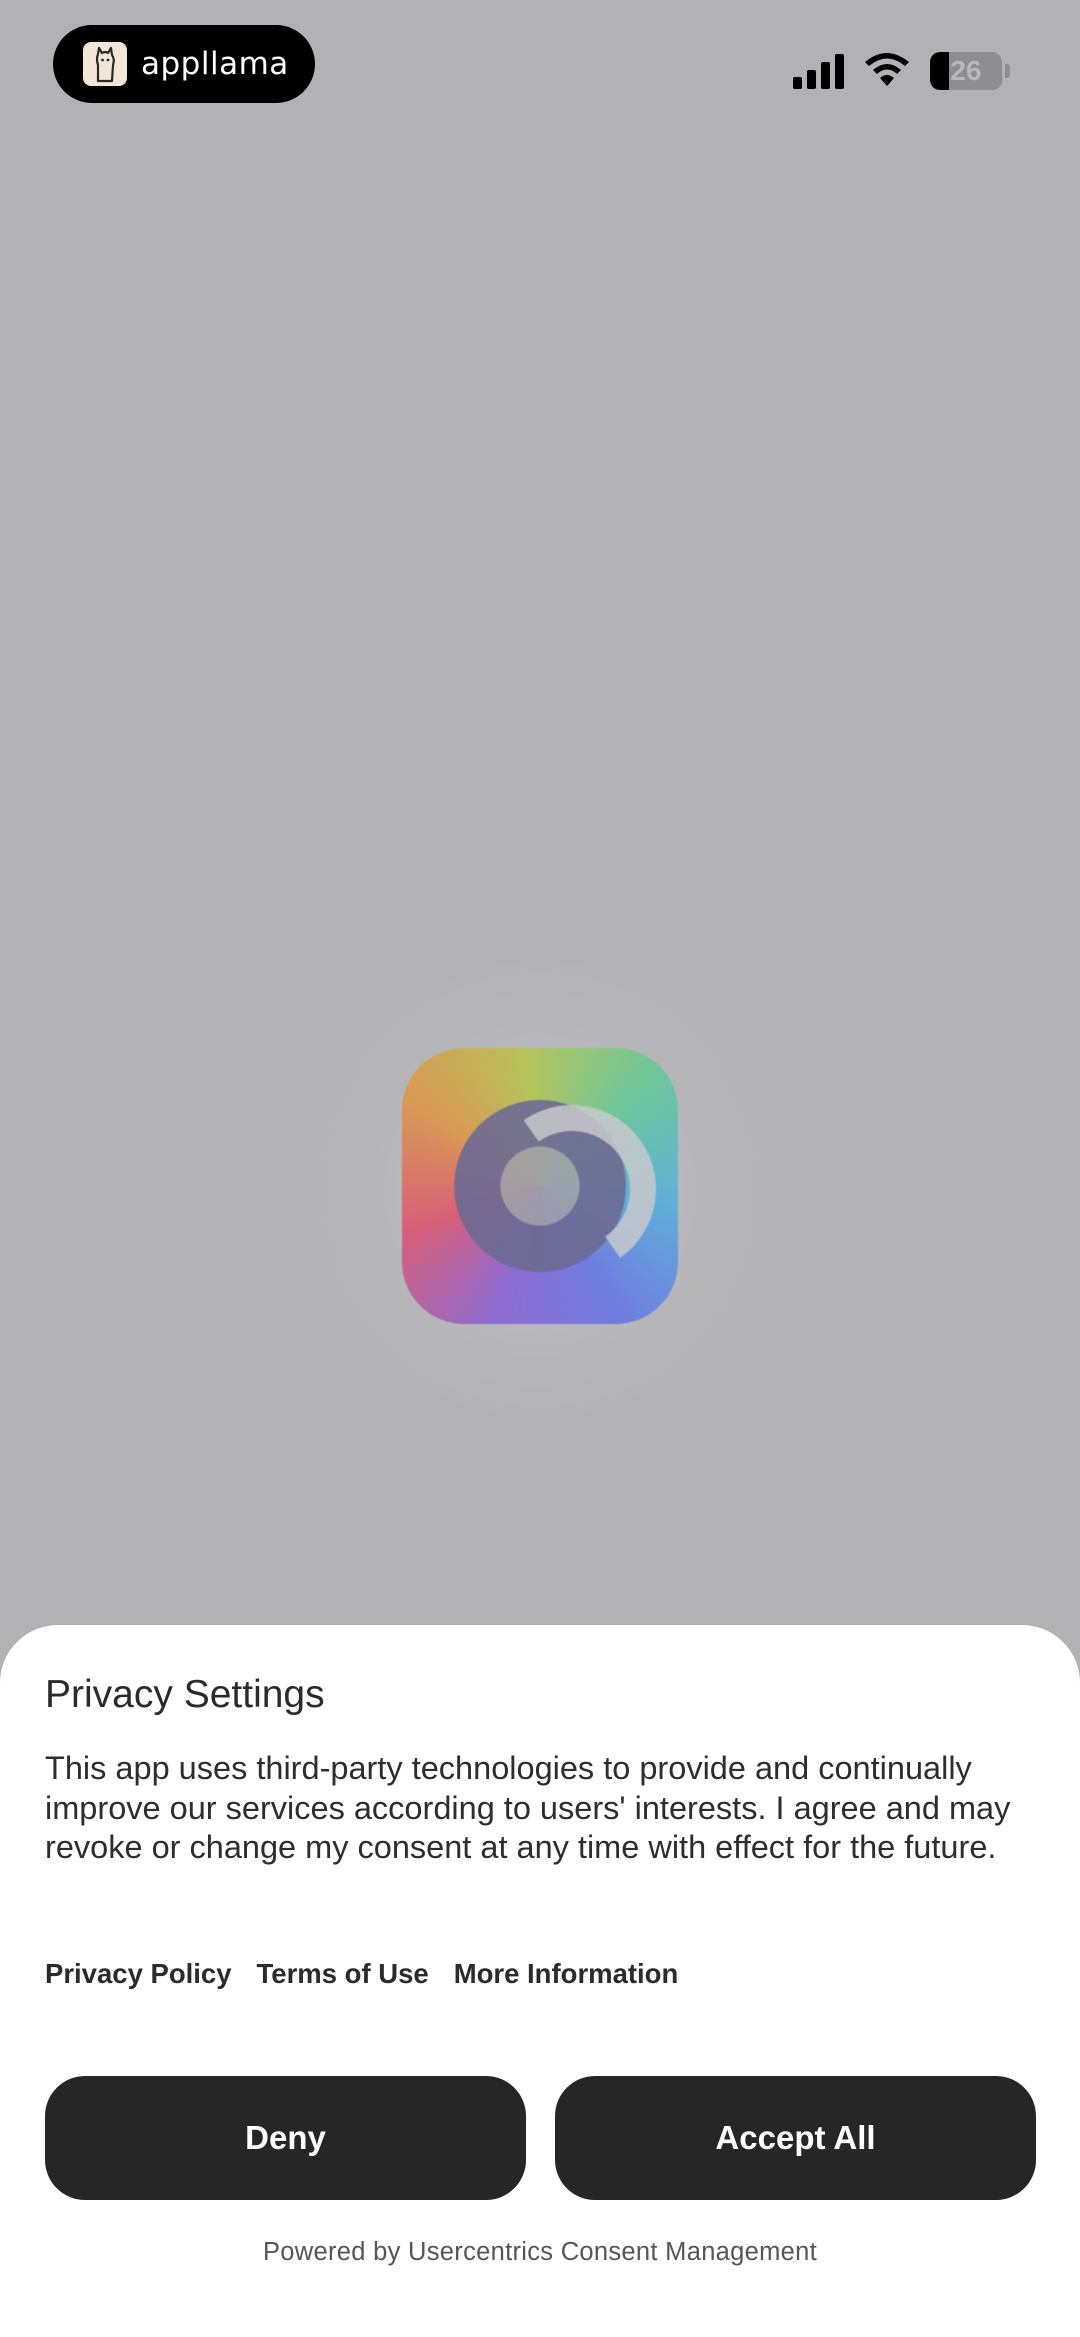  Describe the element at coordinates (285, 2138) in the screenshot. I see `deny-button: Deny` at that location.